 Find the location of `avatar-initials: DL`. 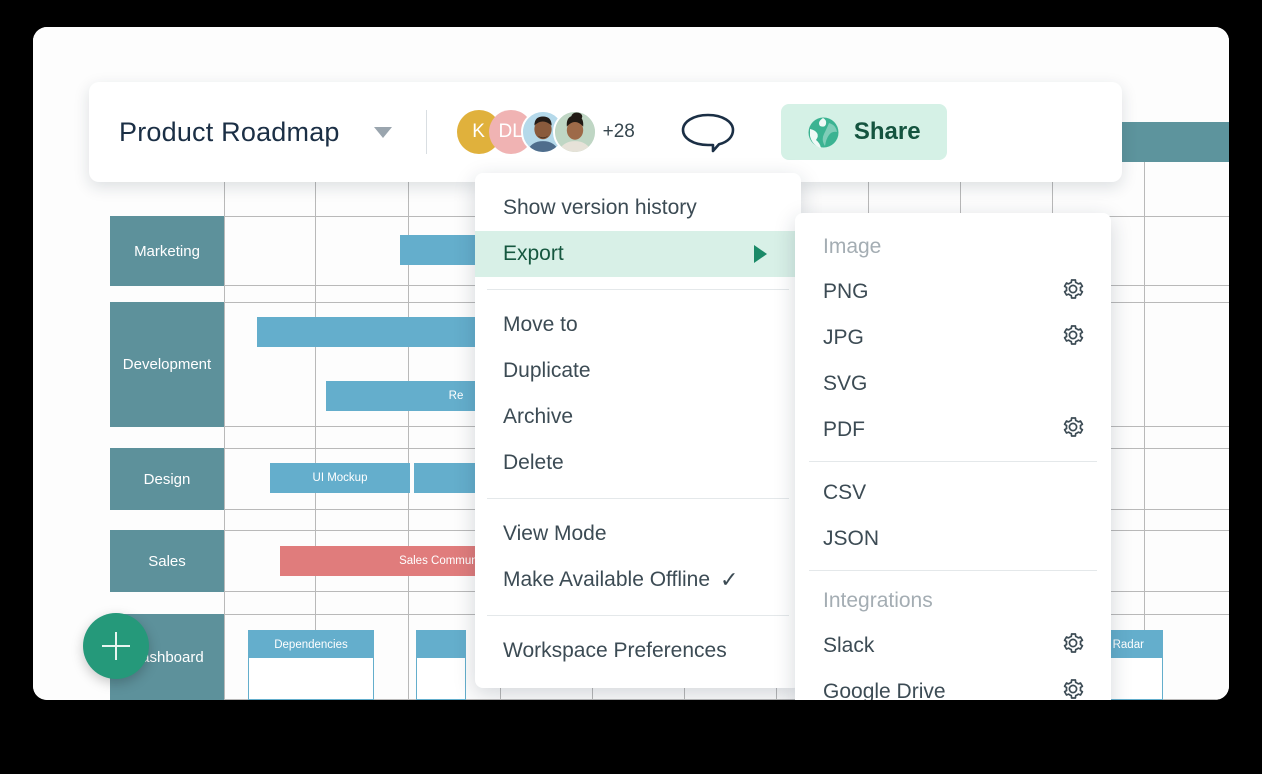

avatar-initials: DL is located at coordinates (510, 131).